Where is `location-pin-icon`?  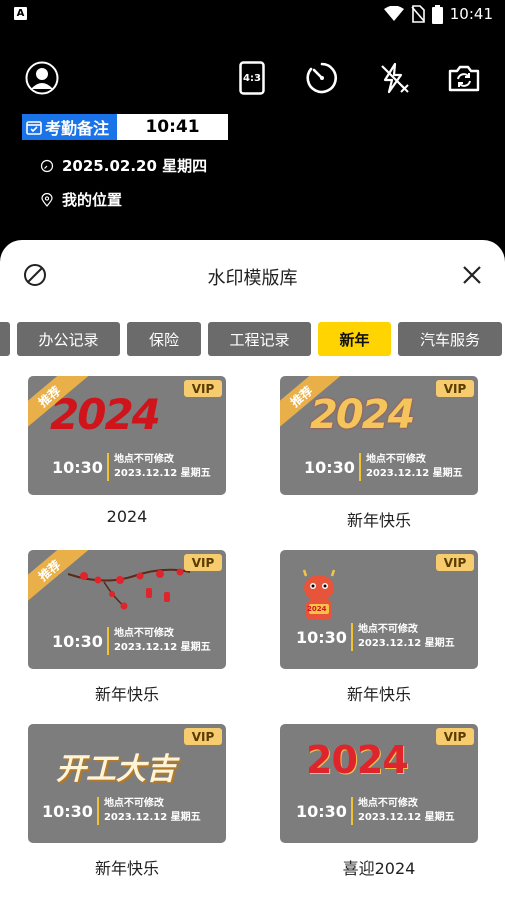 location-pin-icon is located at coordinates (47, 199).